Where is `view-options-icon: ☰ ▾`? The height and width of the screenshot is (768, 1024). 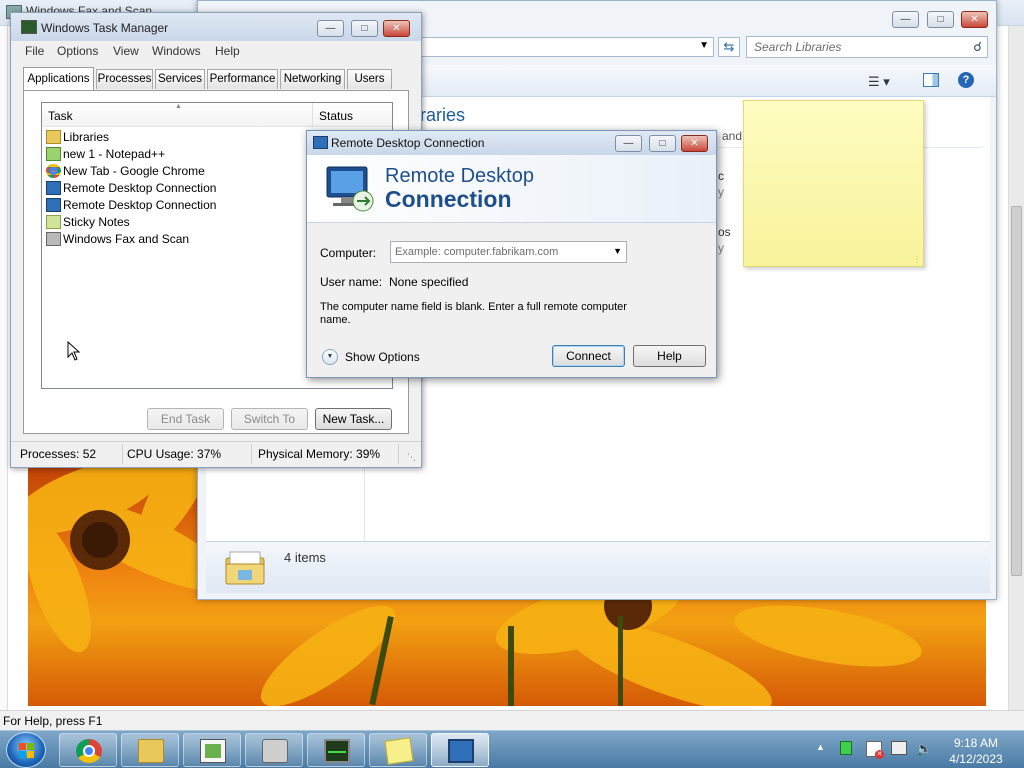 view-options-icon: ☰ ▾ is located at coordinates (879, 82).